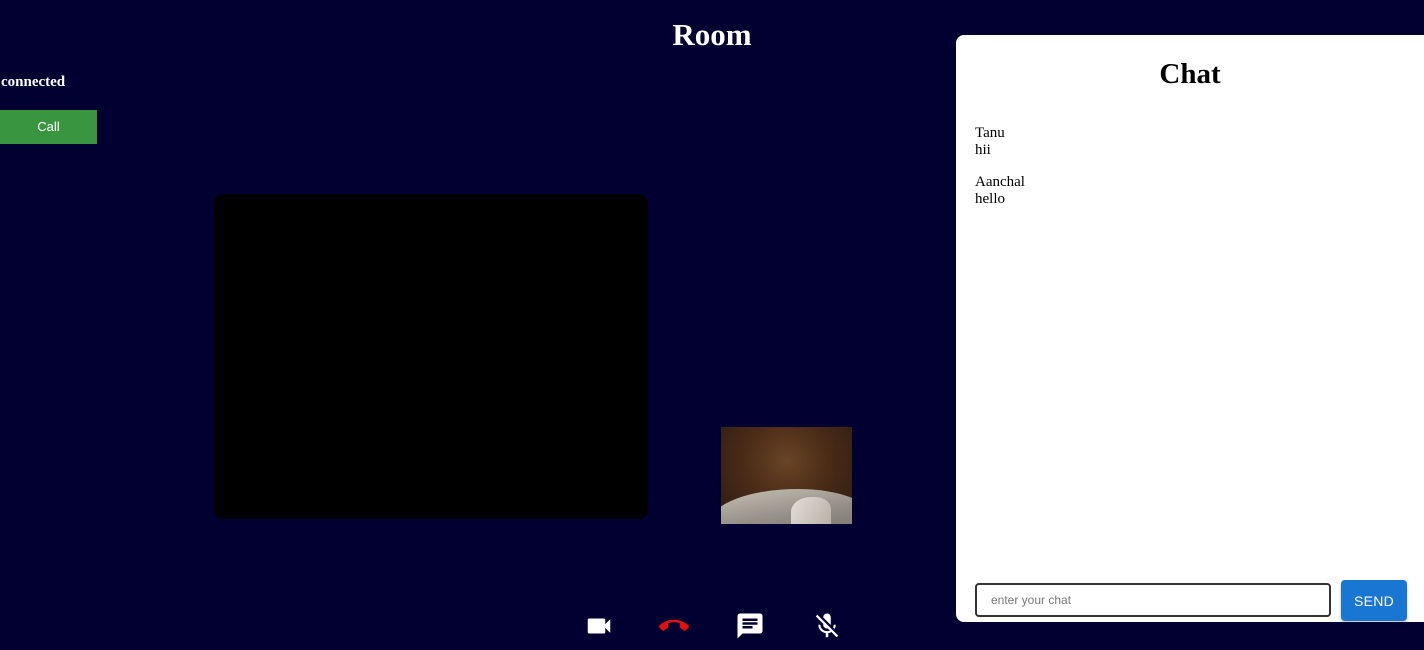 This screenshot has height=650, width=1424. I want to click on mic-toggle-button, so click(827, 626).